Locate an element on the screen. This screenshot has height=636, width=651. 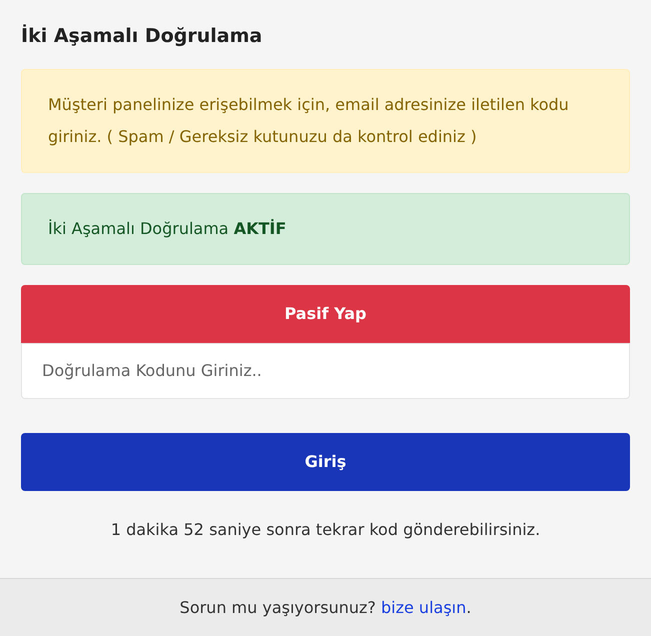
success-alert: İki Aşamalı Doğrulama AKTİF is located at coordinates (325, 228).